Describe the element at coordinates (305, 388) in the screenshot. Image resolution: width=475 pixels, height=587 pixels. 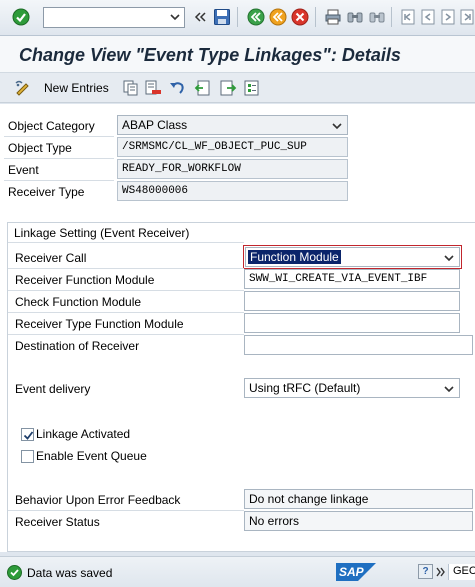
I see `event-delivery-value: Using tRFC (Default)` at that location.